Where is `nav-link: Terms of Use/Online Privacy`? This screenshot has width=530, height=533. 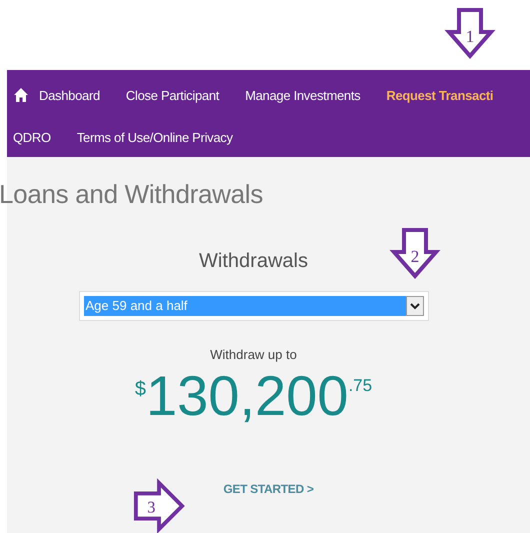 nav-link: Terms of Use/Online Privacy is located at coordinates (154, 137).